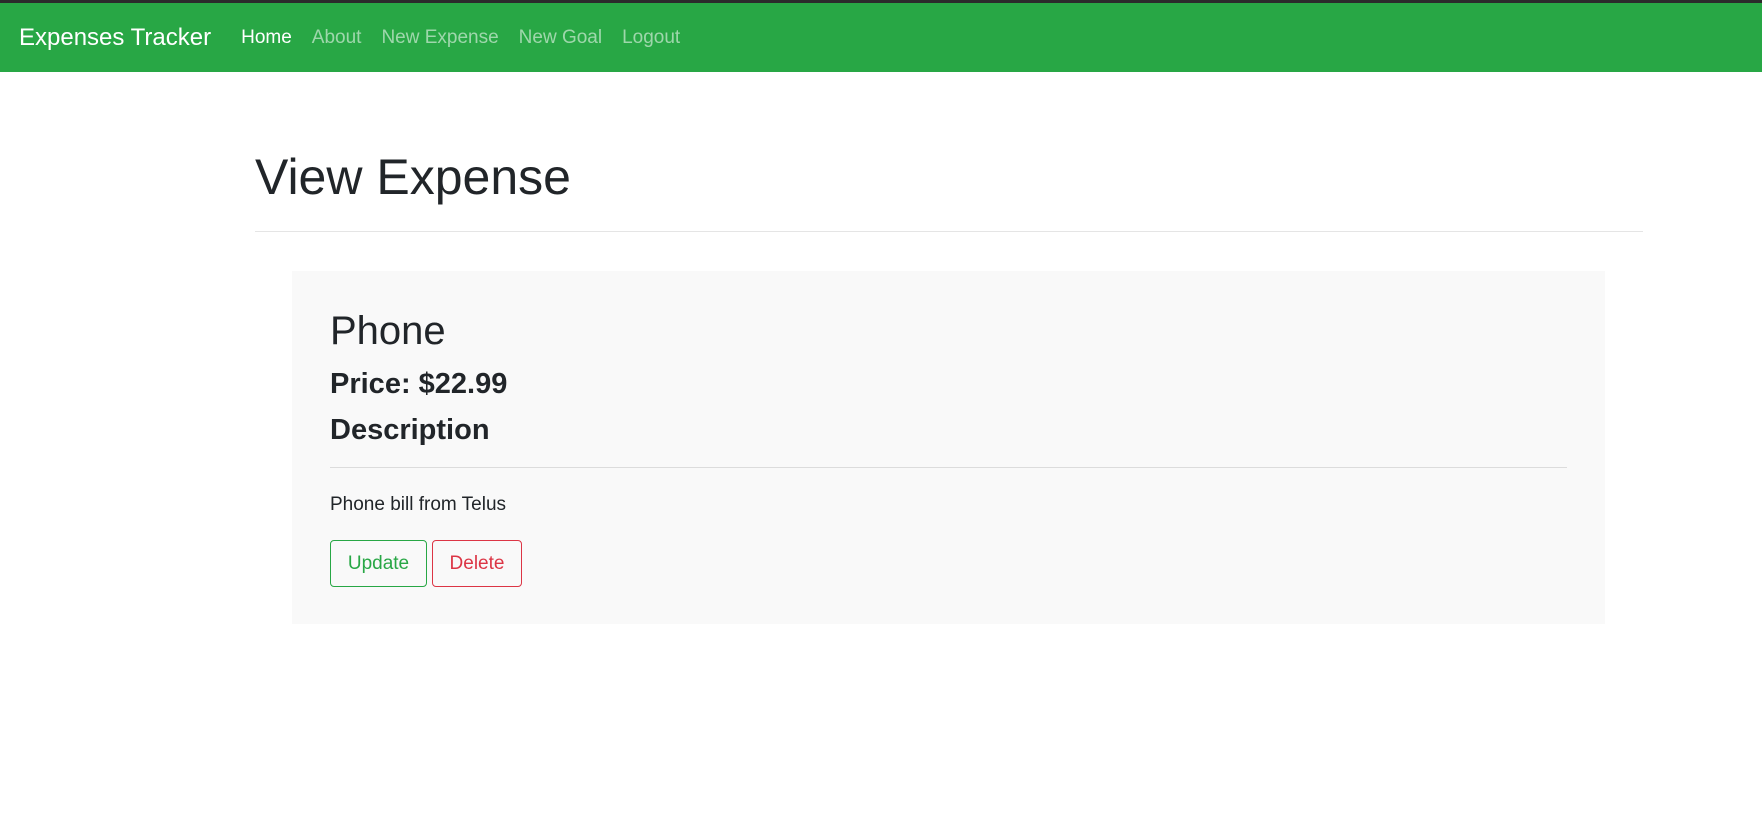 This screenshot has width=1762, height=832. I want to click on nav-item-new-expense: New Expense, so click(449, 38).